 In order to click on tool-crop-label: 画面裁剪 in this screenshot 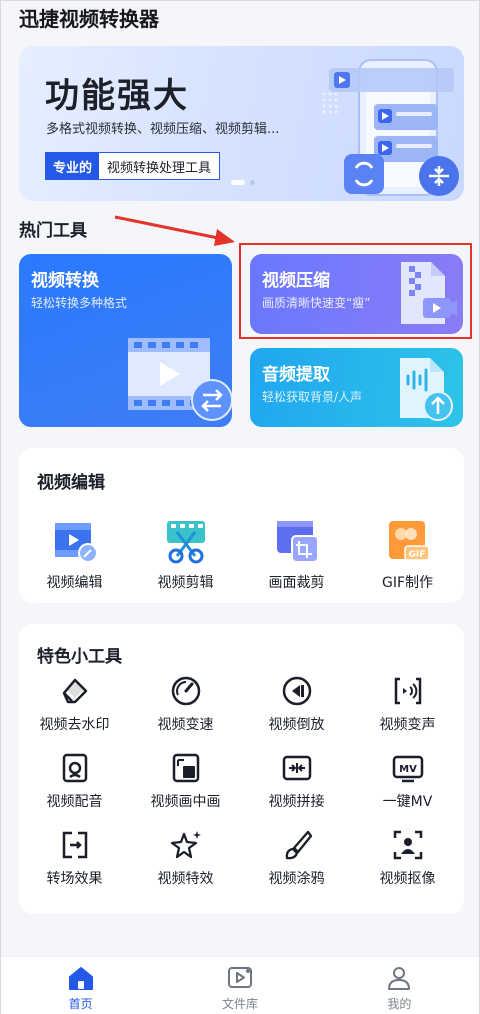, I will do `click(296, 583)`.